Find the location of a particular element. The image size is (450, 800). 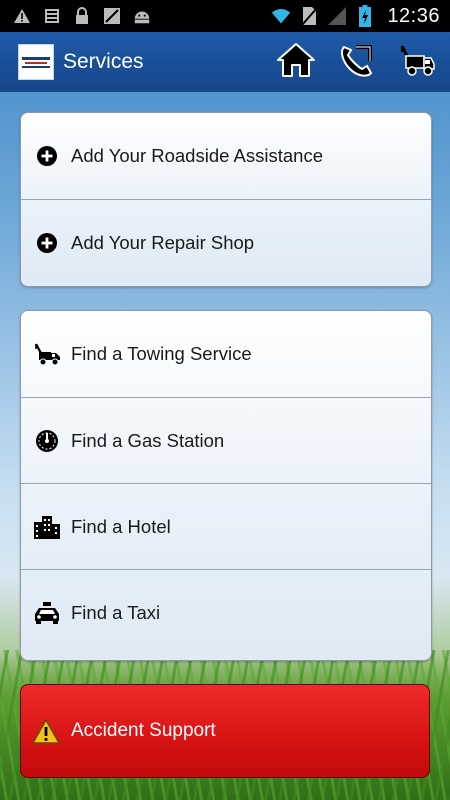

signal-icon is located at coordinates (337, 16).